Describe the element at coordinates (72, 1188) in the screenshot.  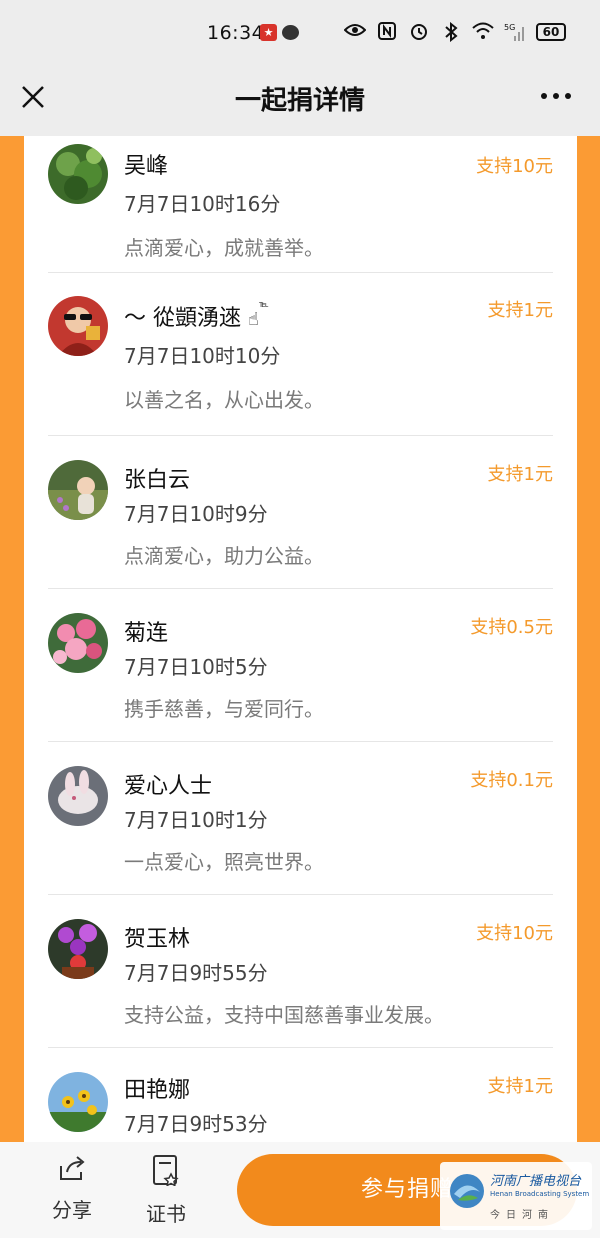
I see `share-button: 分享` at that location.